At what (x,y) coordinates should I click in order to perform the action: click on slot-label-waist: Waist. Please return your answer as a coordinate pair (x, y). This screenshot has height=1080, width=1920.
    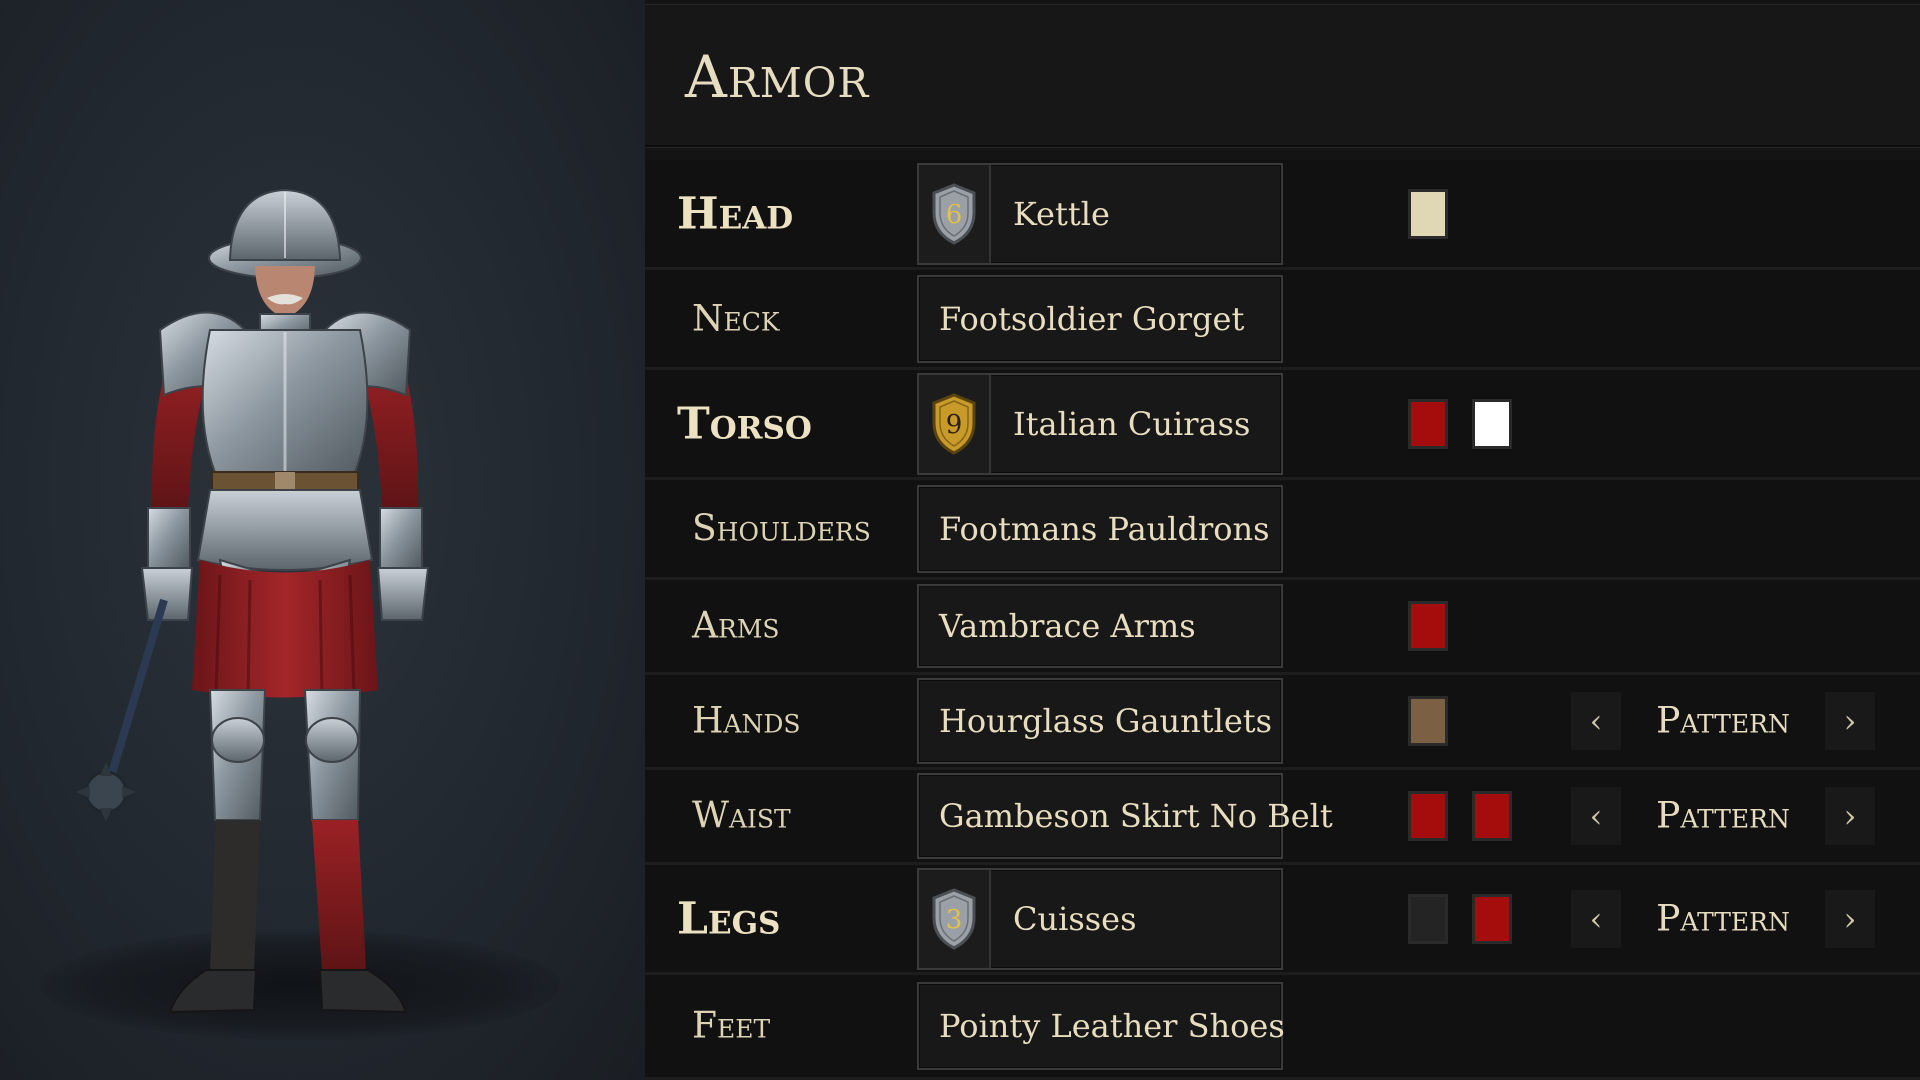
    Looking at the image, I should click on (741, 816).